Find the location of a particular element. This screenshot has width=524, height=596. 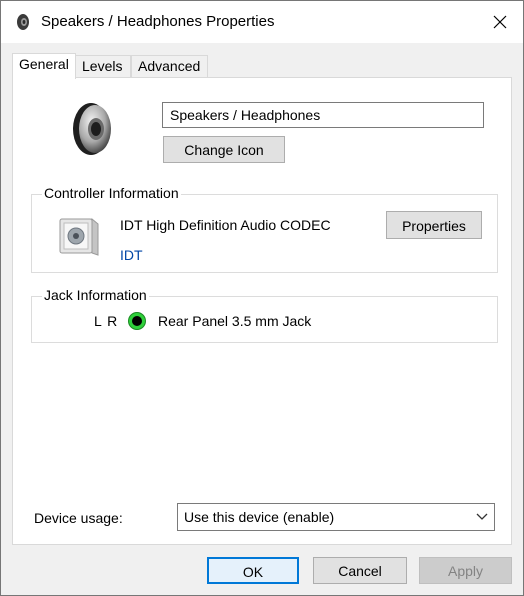

cancel-button: Cancel is located at coordinates (360, 570).